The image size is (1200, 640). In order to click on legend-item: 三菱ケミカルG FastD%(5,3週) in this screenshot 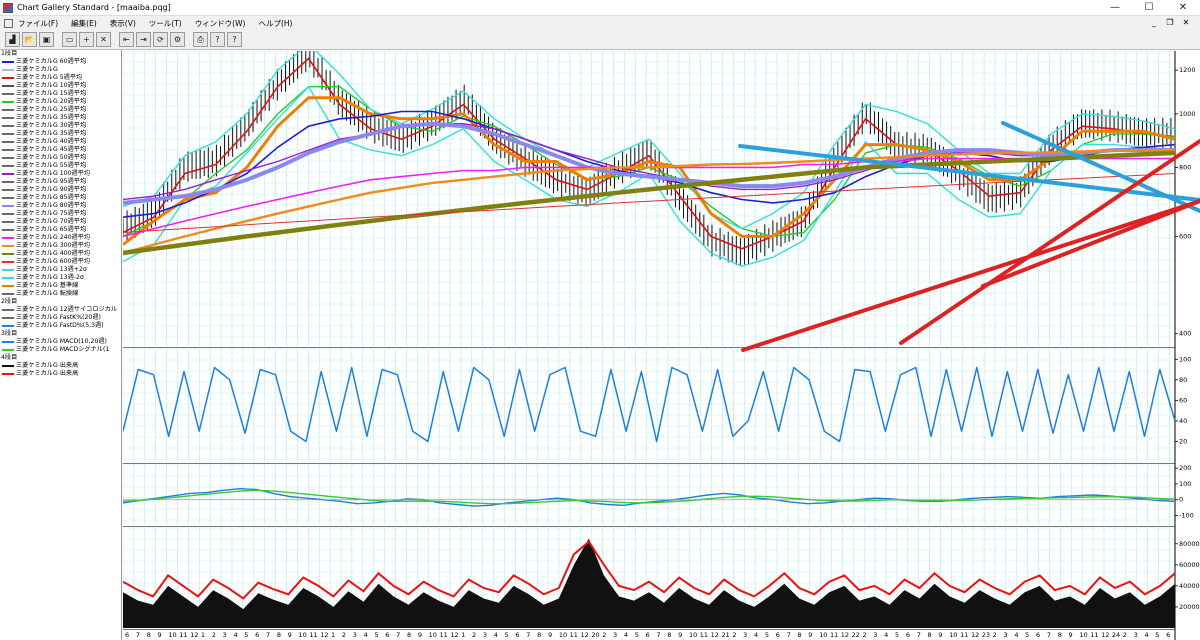, I will do `click(60, 326)`.